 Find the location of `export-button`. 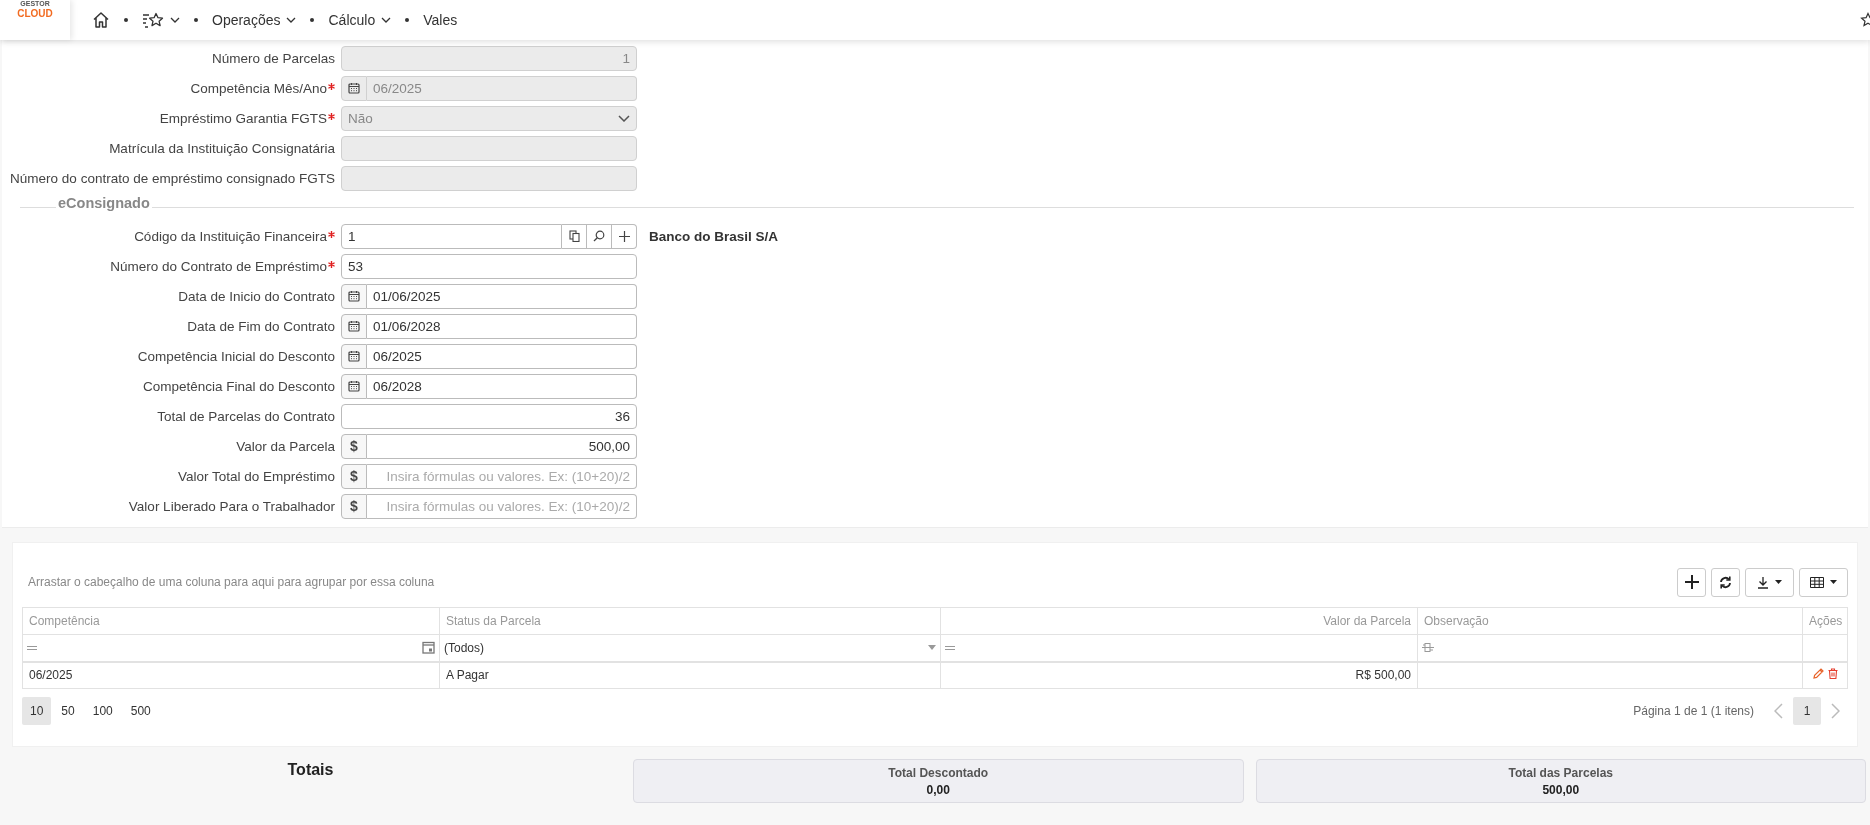

export-button is located at coordinates (1769, 582).